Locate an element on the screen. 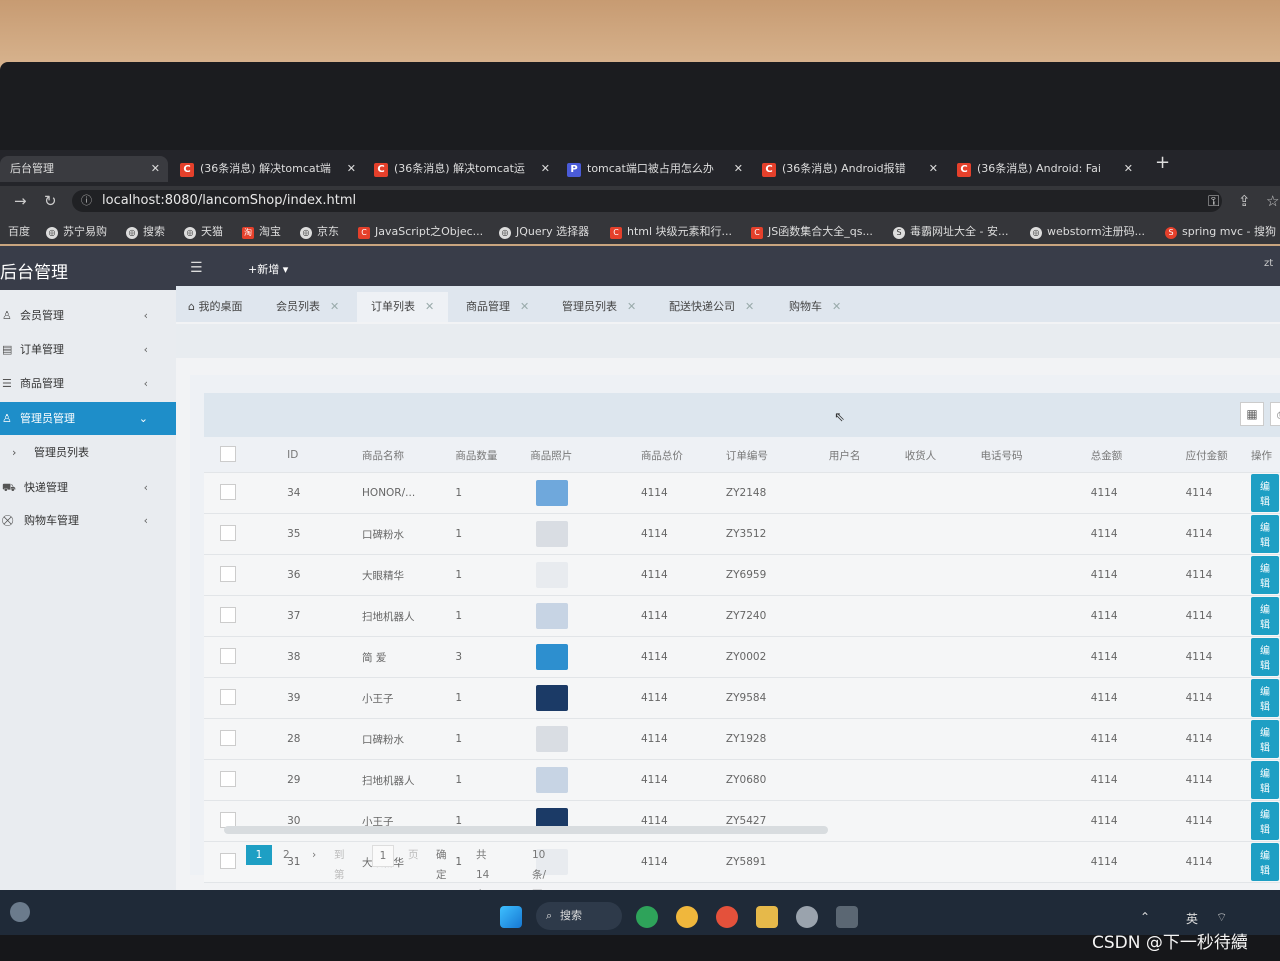 The width and height of the screenshot is (1280, 961). chrome-icon is located at coordinates (727, 917).